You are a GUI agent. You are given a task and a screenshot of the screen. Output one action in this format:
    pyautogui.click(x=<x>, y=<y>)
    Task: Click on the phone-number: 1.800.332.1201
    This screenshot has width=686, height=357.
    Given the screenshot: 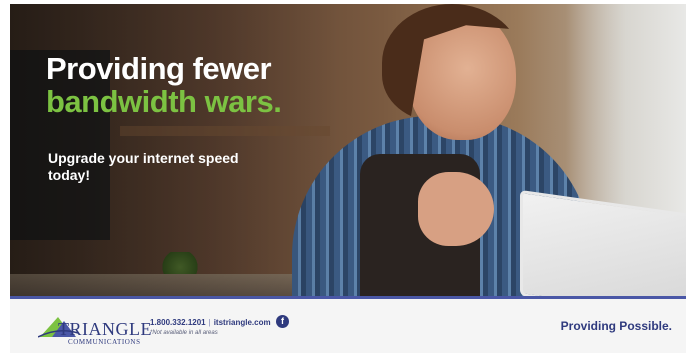 What is the action you would take?
    pyautogui.click(x=178, y=322)
    